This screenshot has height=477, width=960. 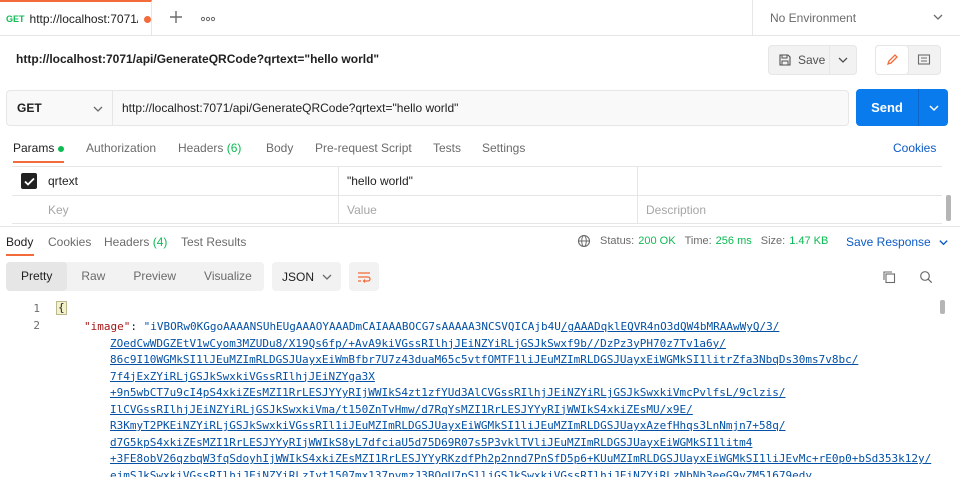 I want to click on send-options-button, so click(x=933, y=107).